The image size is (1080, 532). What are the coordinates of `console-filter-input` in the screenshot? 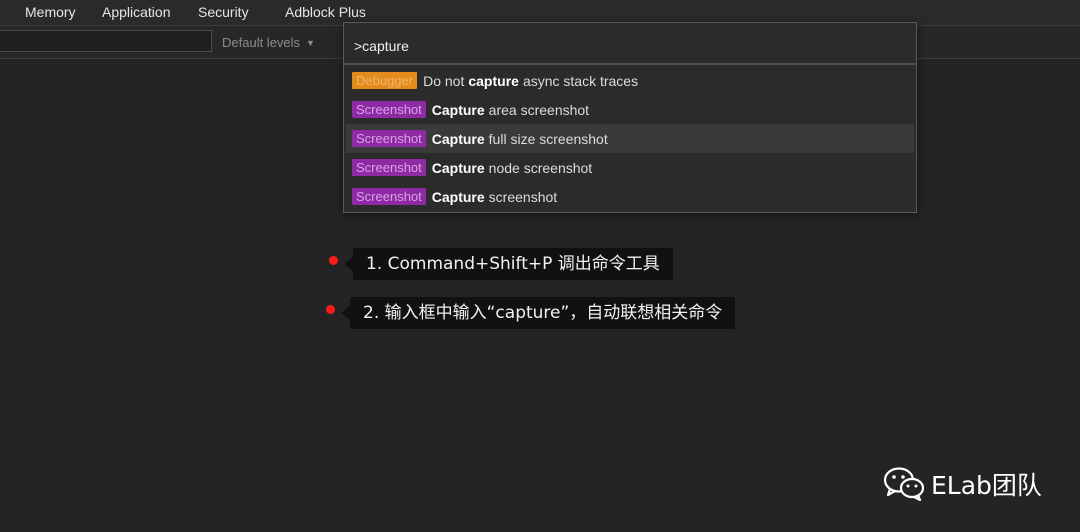 It's located at (106, 41).